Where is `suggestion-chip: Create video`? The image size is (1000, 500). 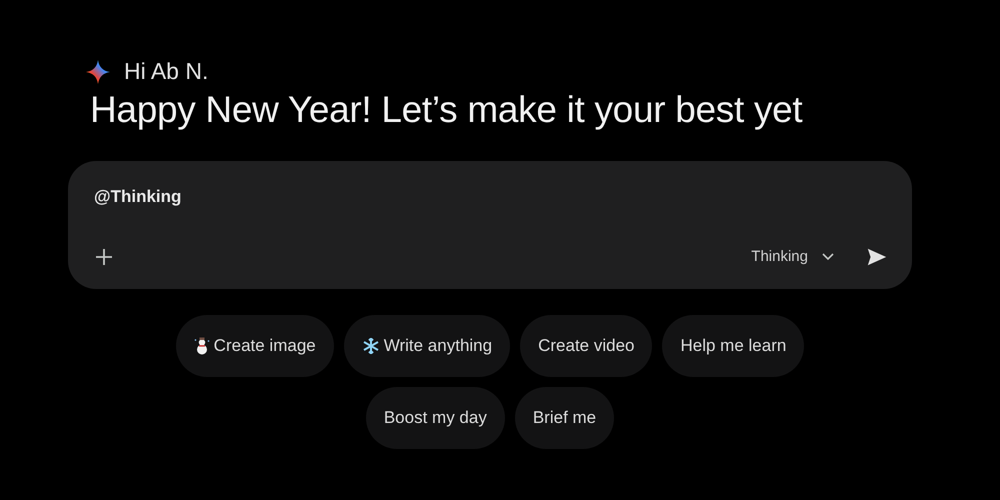
suggestion-chip: Create video is located at coordinates (586, 346).